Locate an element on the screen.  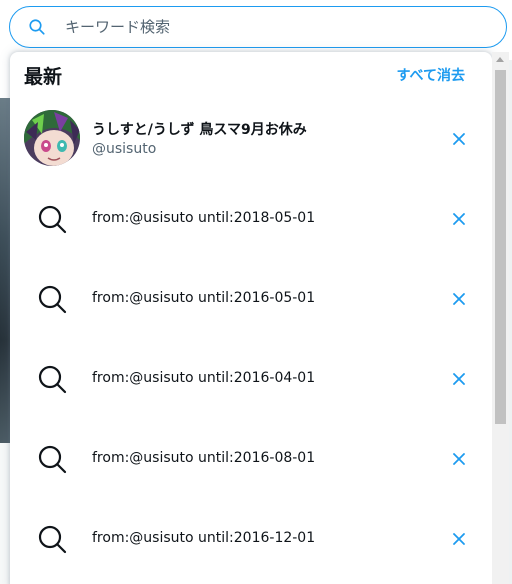
recent-search-item: from:@usisuto until:2018-05-01 is located at coordinates (251, 219).